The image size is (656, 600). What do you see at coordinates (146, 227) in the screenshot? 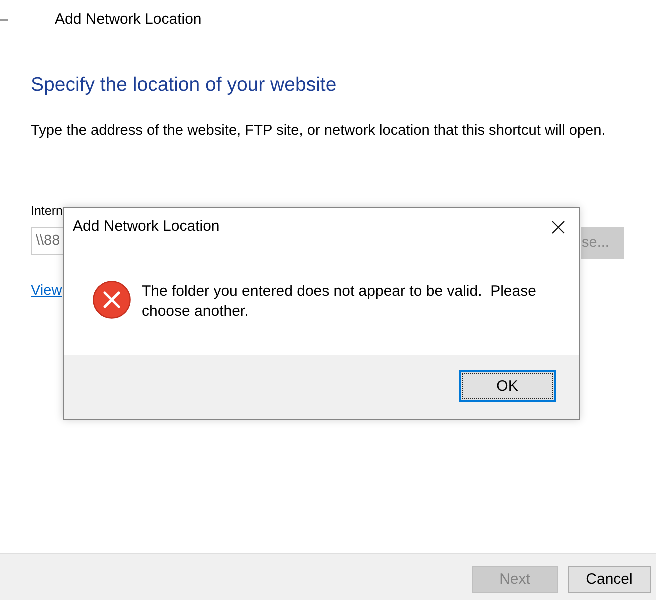
I see `dialog-title: Add Network Location` at bounding box center [146, 227].